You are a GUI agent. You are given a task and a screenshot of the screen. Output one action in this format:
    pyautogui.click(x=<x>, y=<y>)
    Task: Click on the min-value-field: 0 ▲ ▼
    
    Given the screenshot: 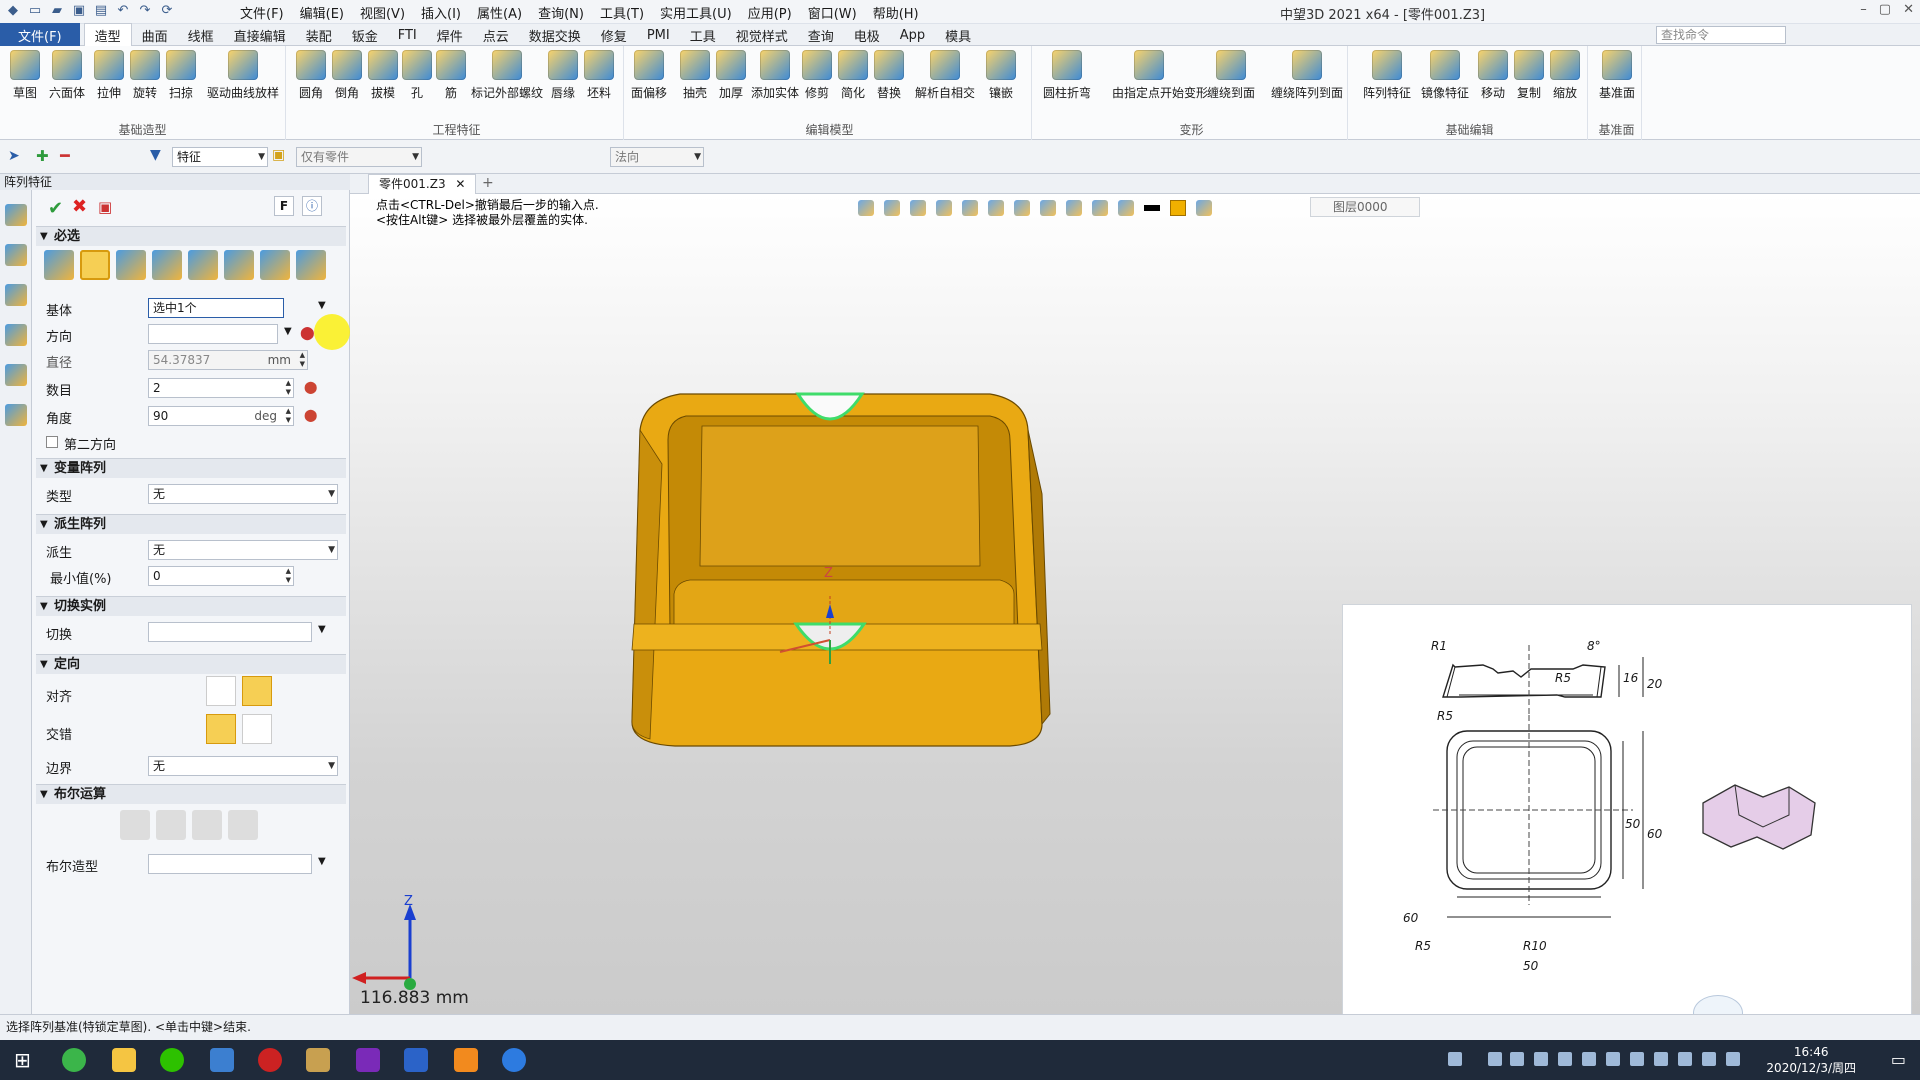 What is the action you would take?
    pyautogui.click(x=221, y=576)
    